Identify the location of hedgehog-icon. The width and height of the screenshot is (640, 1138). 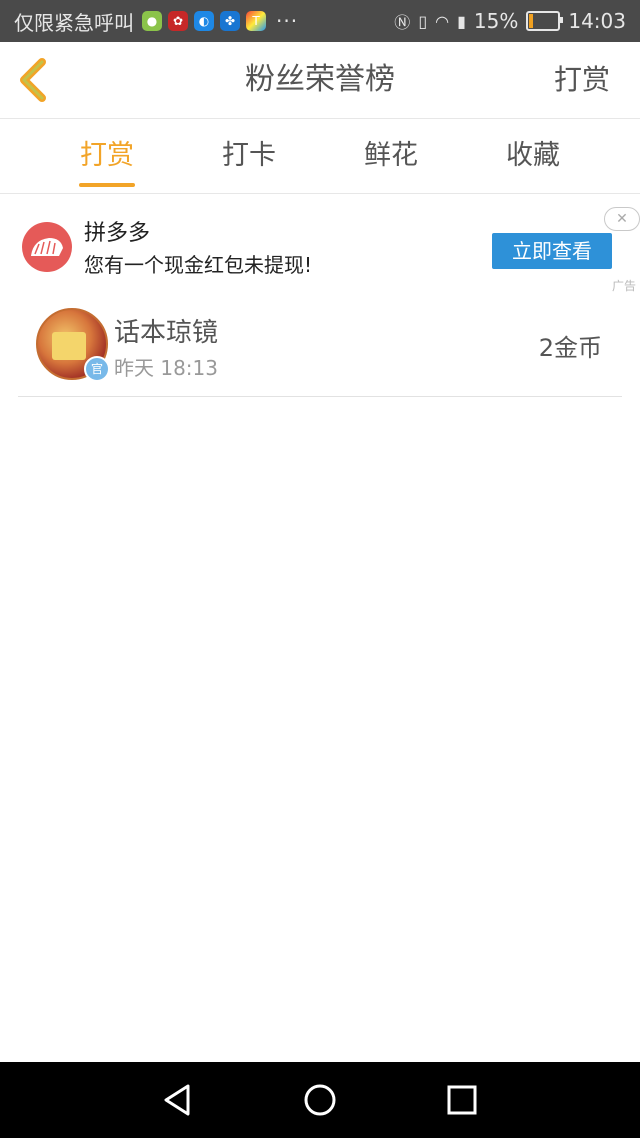
(47, 247).